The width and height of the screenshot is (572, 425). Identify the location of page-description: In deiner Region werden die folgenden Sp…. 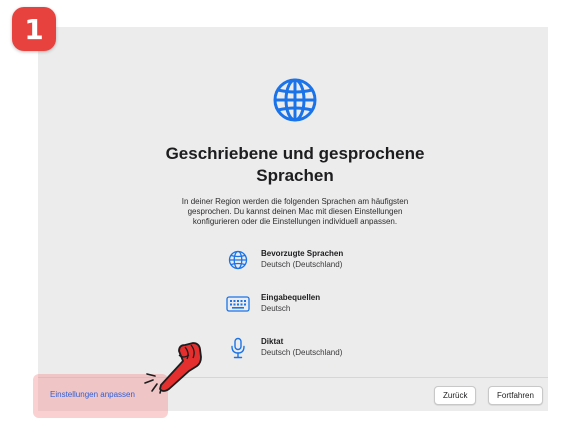
(295, 212).